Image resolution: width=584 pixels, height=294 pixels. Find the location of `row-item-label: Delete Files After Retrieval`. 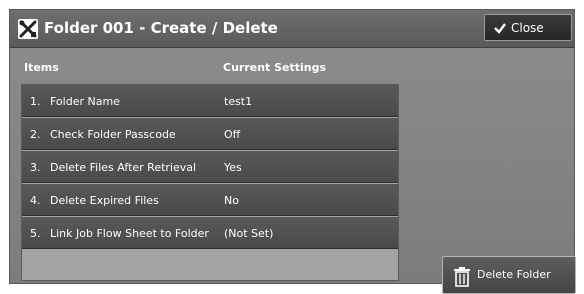

row-item-label: Delete Files After Retrieval is located at coordinates (123, 167).